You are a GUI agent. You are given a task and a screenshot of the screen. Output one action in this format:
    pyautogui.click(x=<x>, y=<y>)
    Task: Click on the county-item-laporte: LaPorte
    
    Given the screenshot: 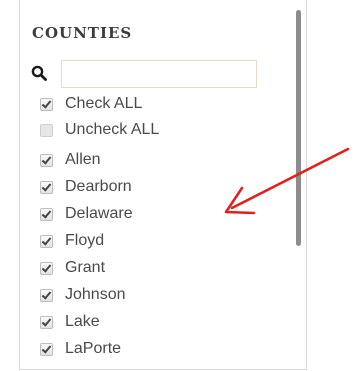 What is the action you would take?
    pyautogui.click(x=80, y=349)
    